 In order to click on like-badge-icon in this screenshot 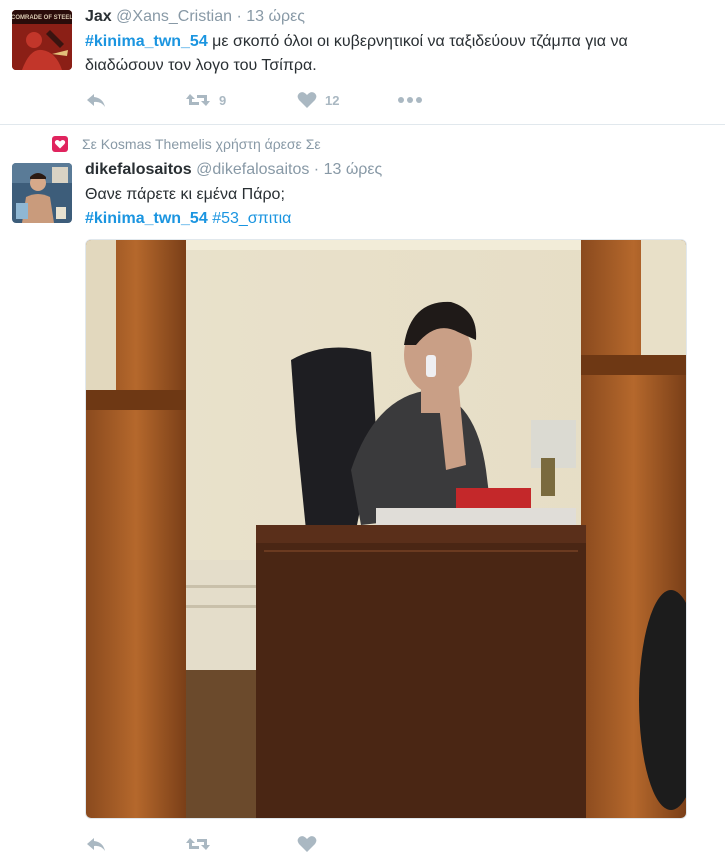, I will do `click(60, 144)`.